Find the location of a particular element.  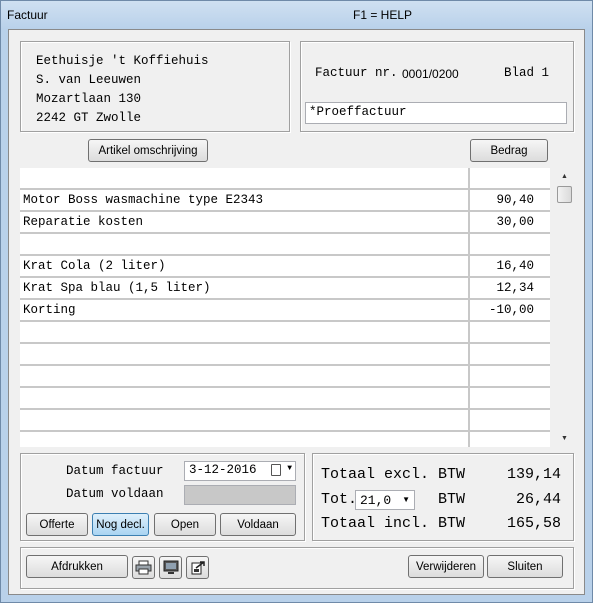

line-description: Reparatie kosten is located at coordinates (83, 222).